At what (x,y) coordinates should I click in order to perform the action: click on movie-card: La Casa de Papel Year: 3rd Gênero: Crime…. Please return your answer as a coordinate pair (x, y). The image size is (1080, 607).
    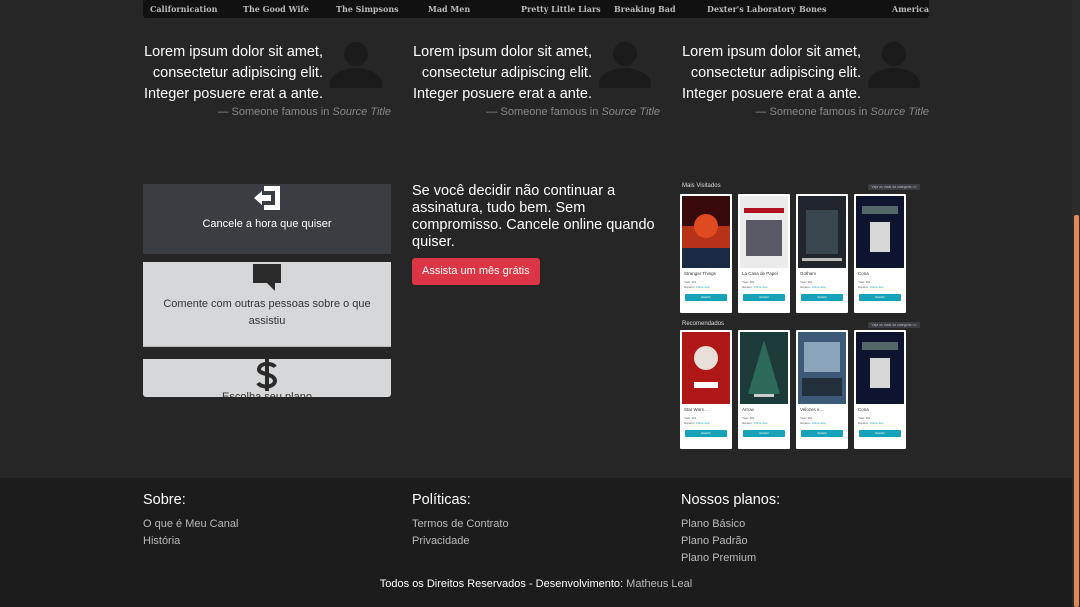
    Looking at the image, I should click on (764, 253).